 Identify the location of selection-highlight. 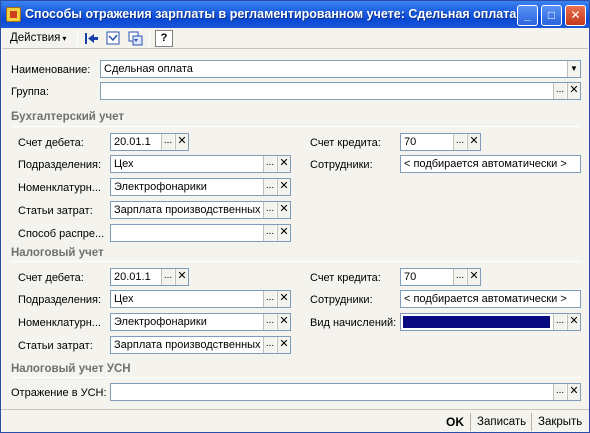
(476, 322).